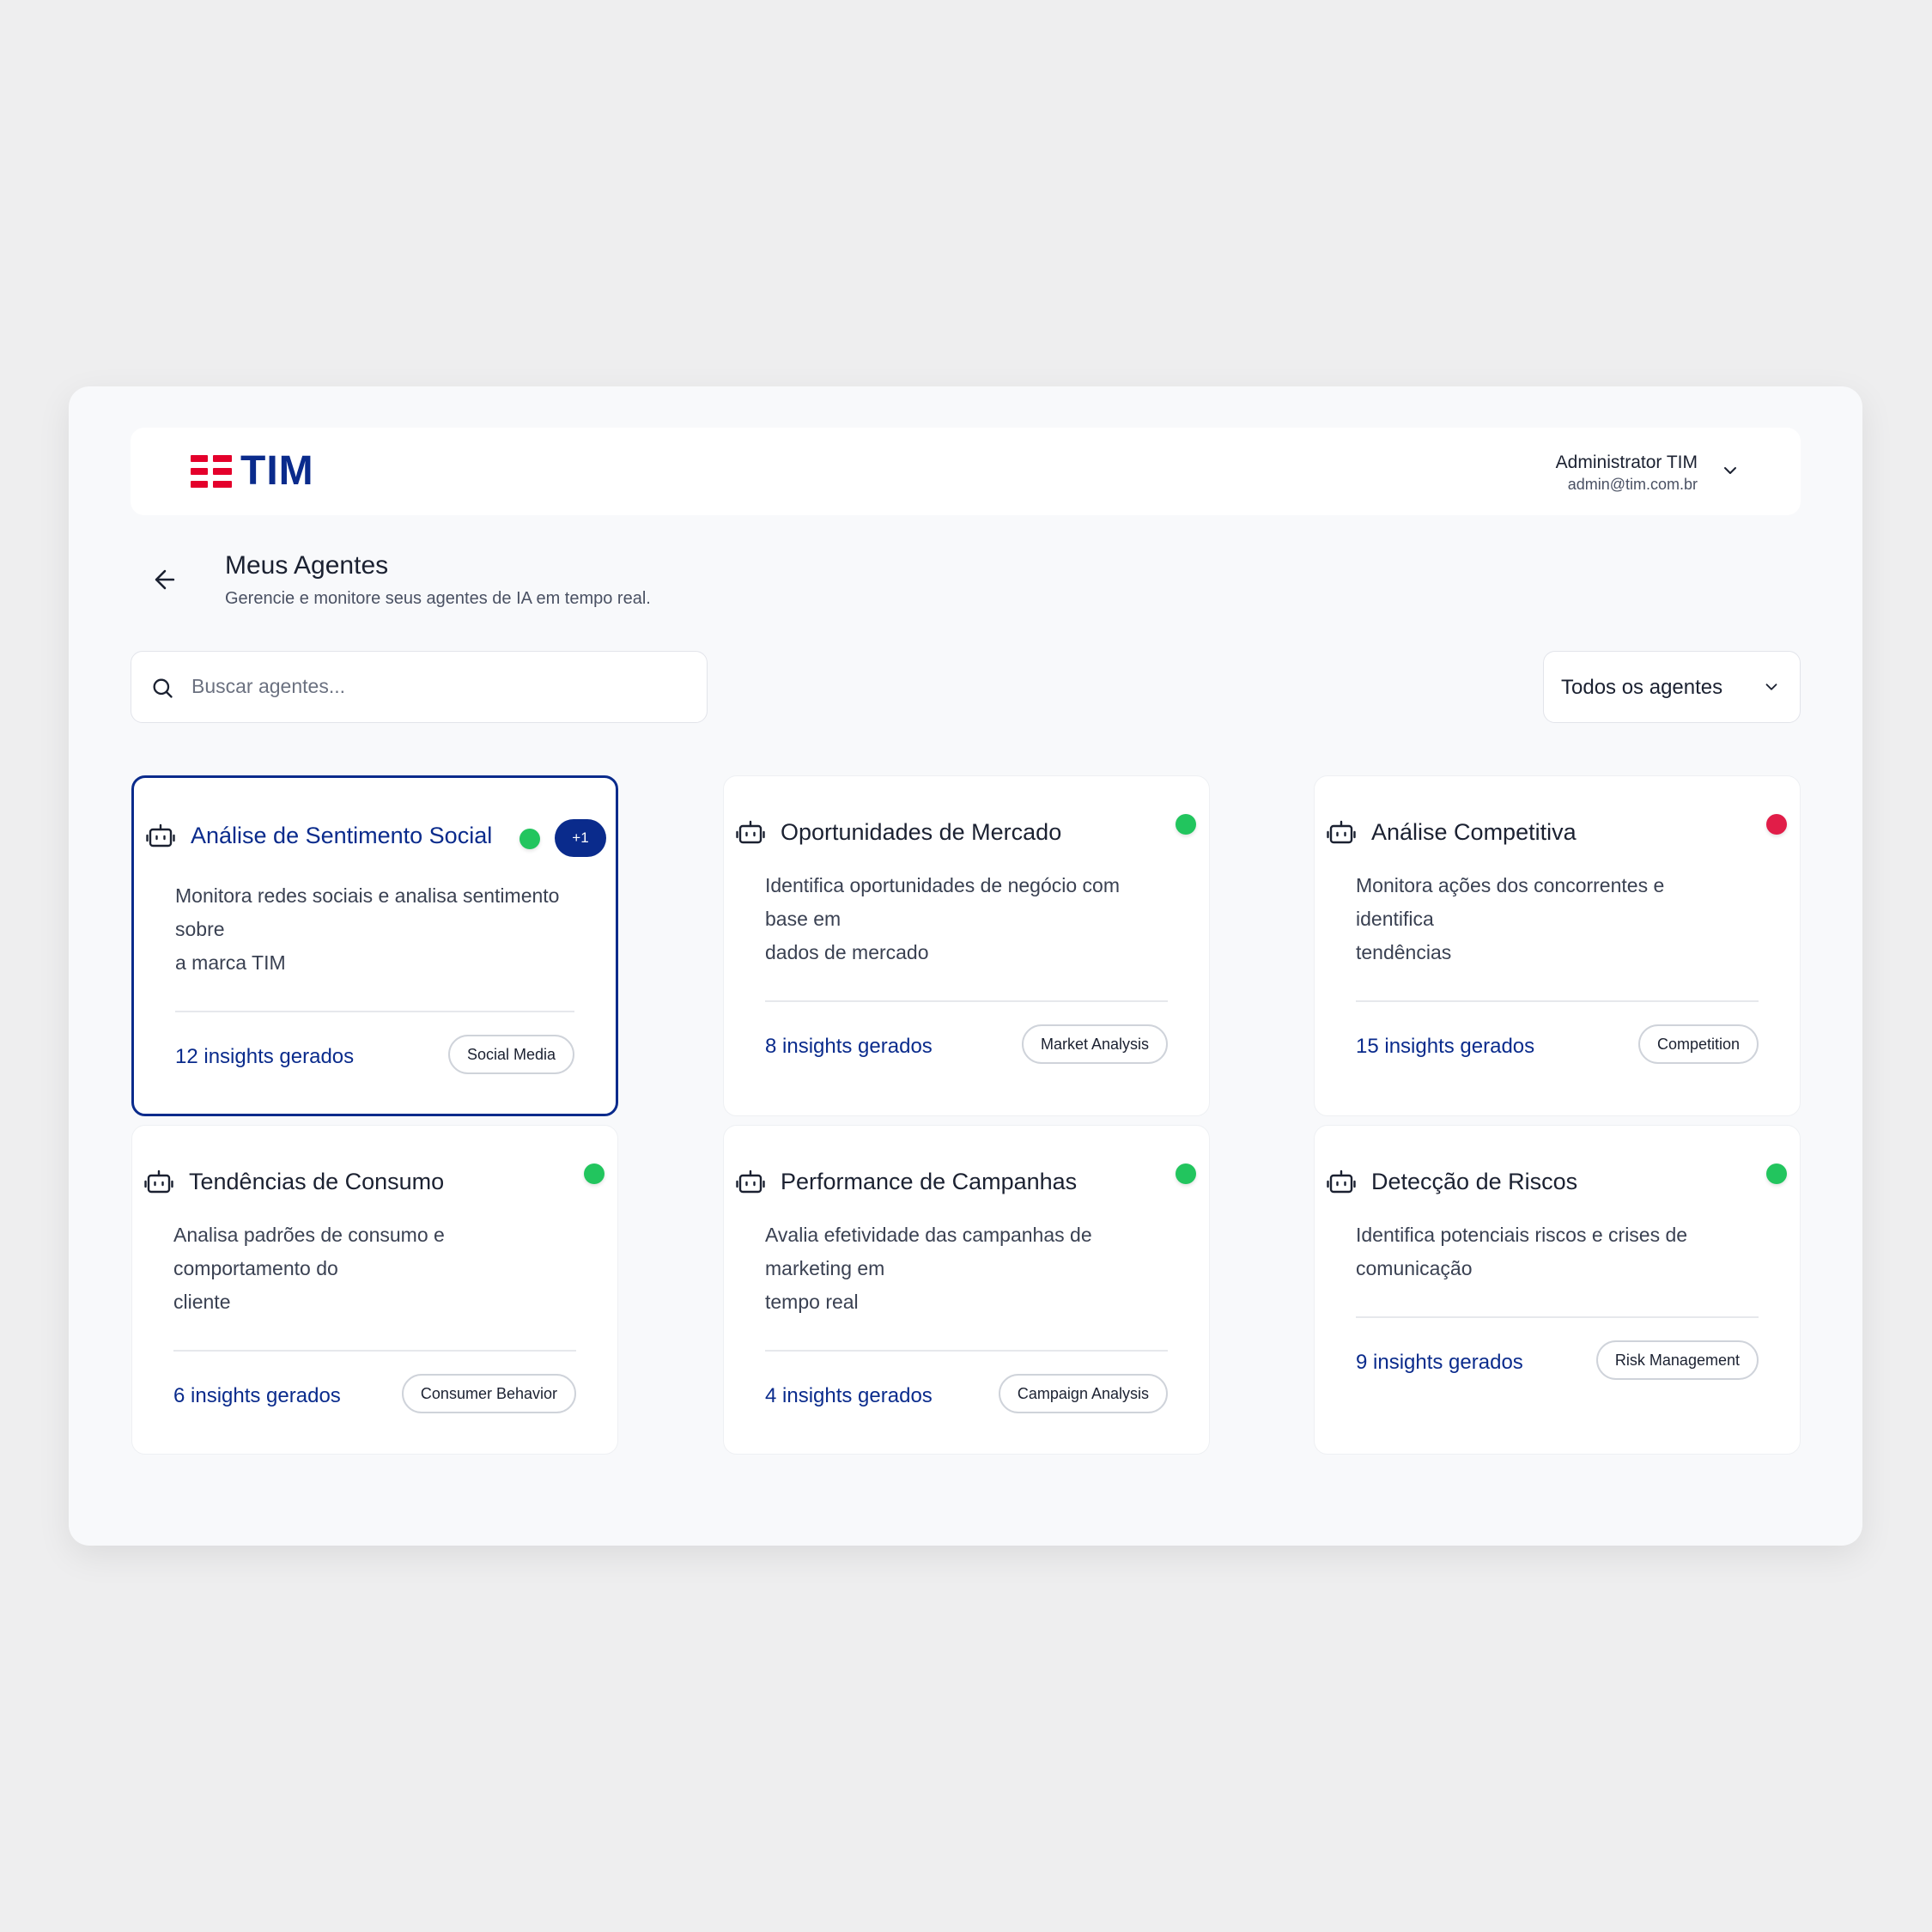  Describe the element at coordinates (488, 1393) in the screenshot. I see `category-tag: Consumer Behavior` at that location.